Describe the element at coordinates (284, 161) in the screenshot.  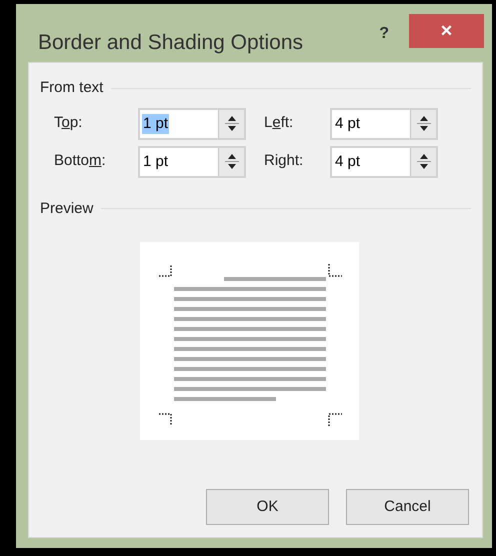
I see `field-label: Right:` at that location.